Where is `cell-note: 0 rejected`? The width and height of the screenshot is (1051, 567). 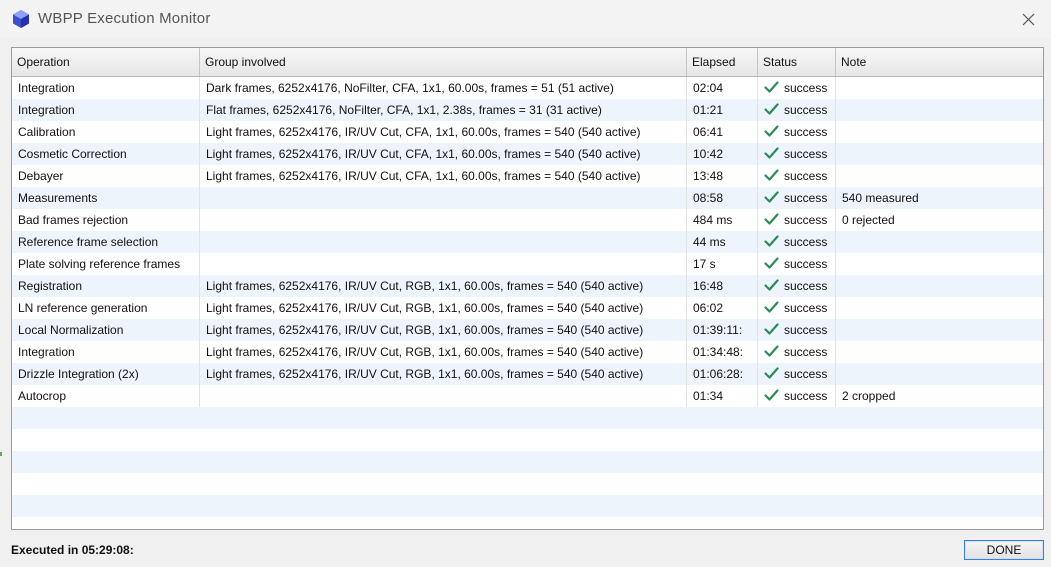
cell-note: 0 rejected is located at coordinates (868, 220).